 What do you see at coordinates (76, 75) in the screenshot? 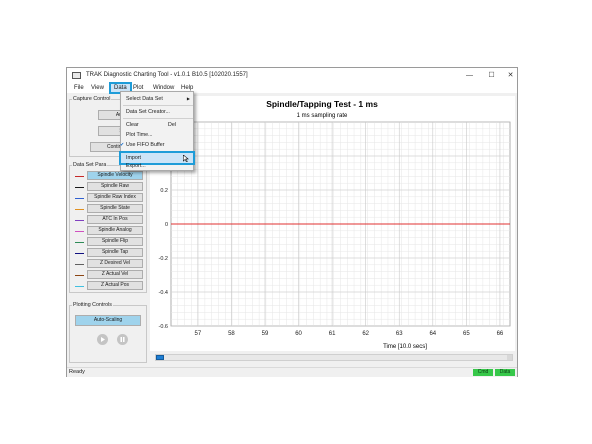
I see `app-icon` at bounding box center [76, 75].